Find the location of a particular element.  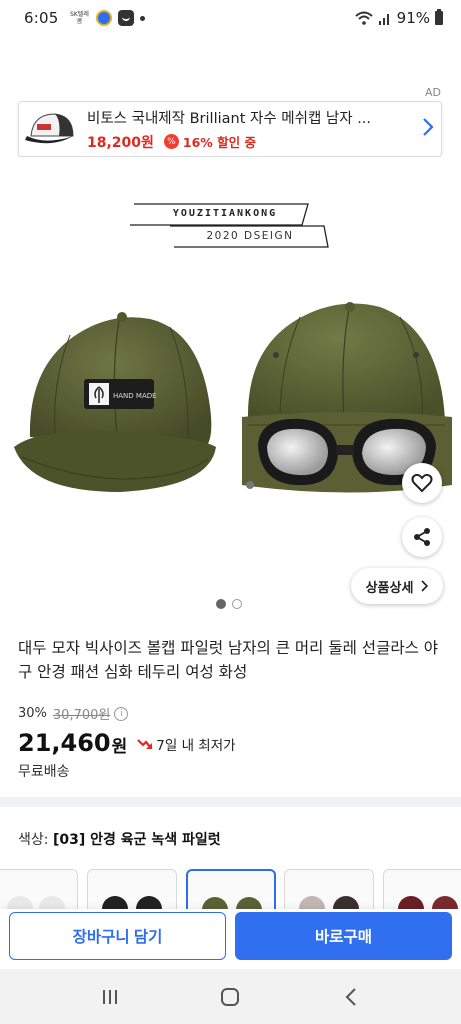

home-icon is located at coordinates (230, 996).